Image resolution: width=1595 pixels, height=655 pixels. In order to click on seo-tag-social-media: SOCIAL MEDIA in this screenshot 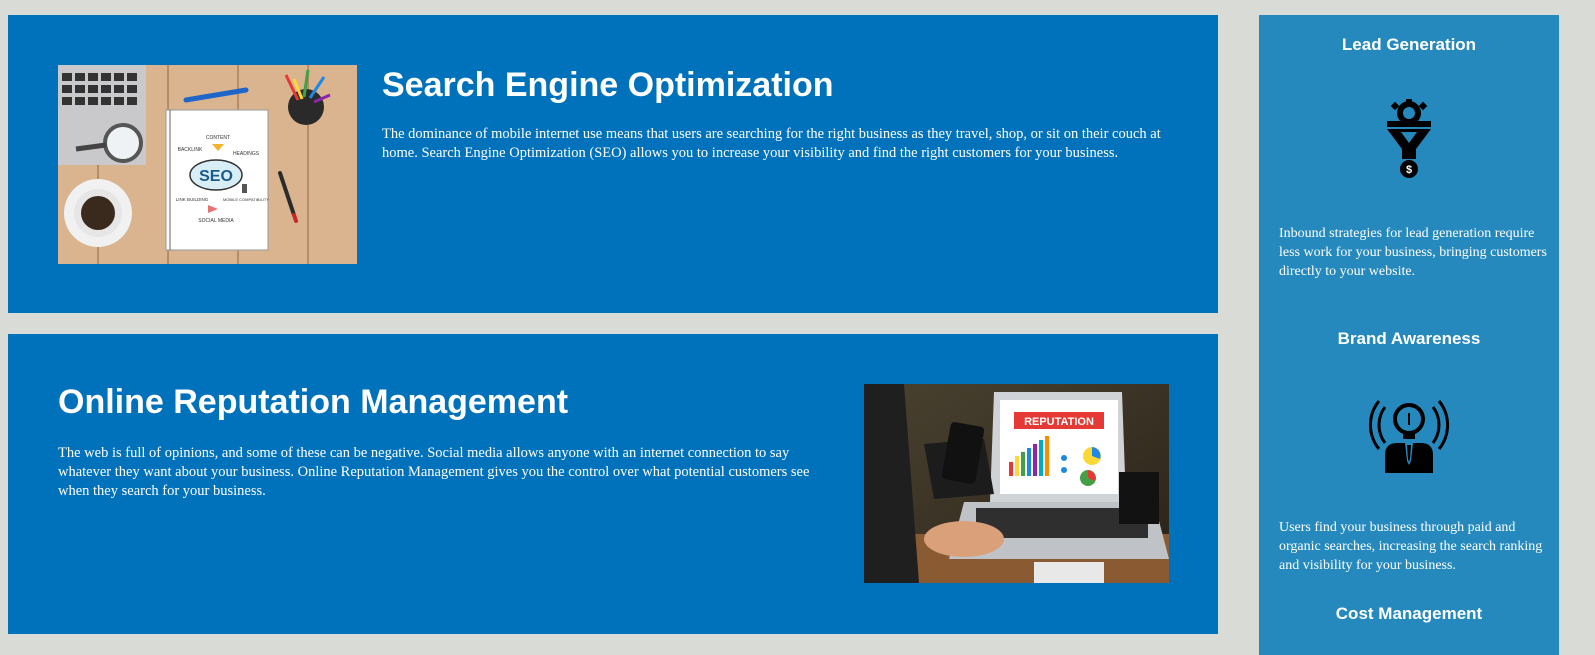, I will do `click(216, 221)`.